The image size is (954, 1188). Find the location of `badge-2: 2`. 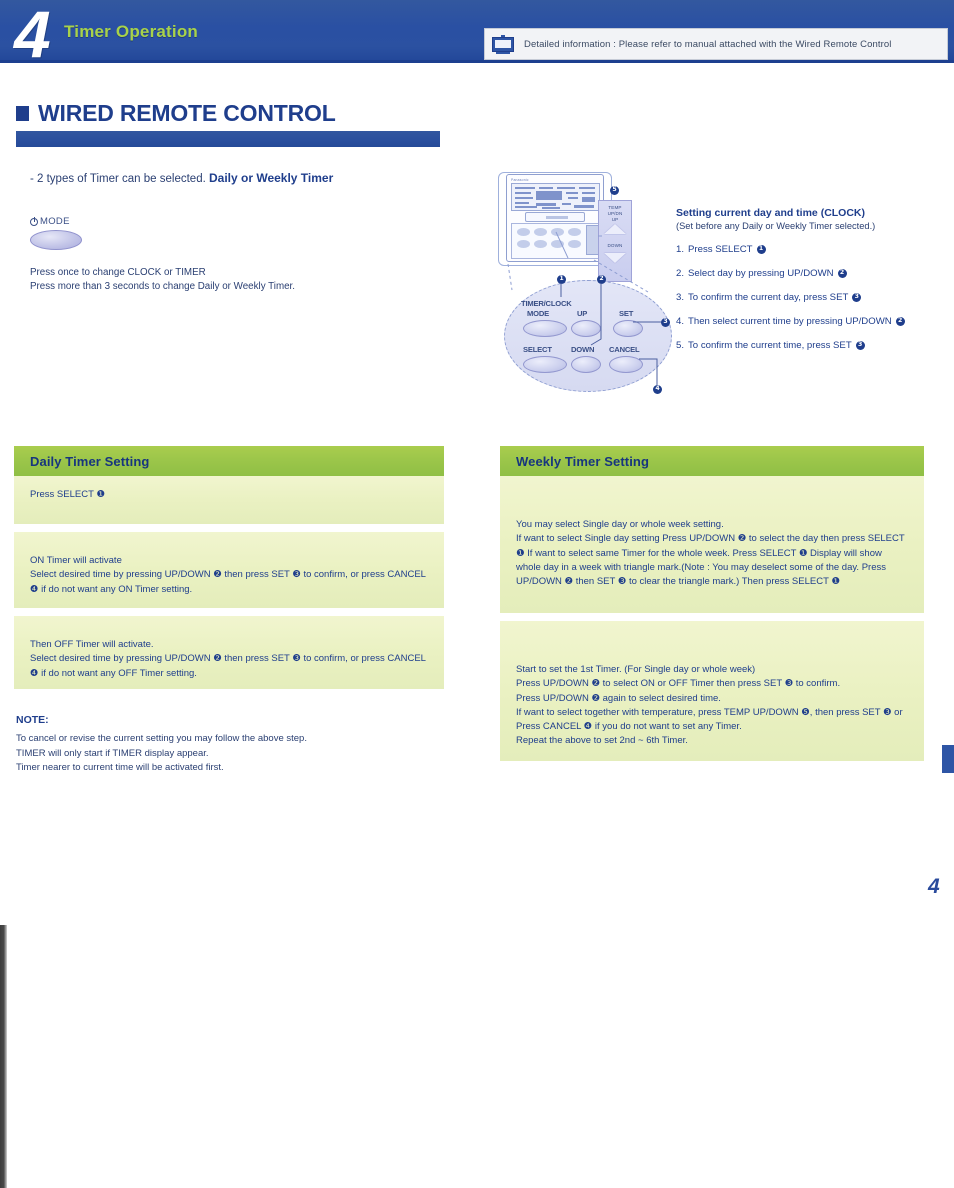

badge-2: 2 is located at coordinates (601, 279).